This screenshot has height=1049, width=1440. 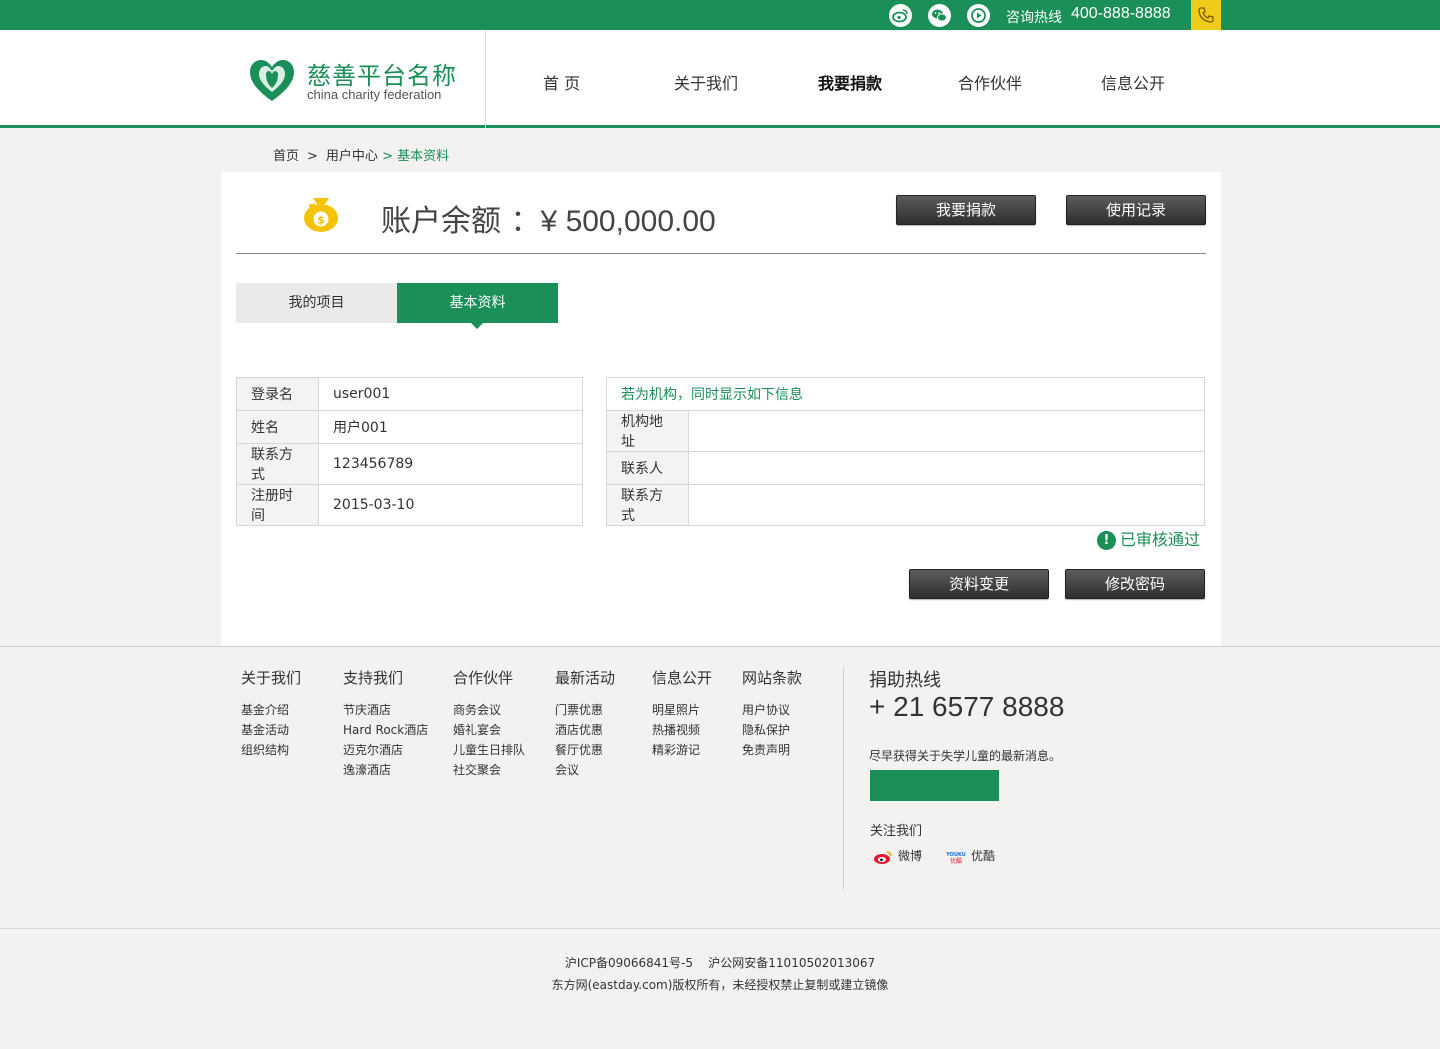 I want to click on tab-basic-info: 基本资料, so click(x=477, y=306).